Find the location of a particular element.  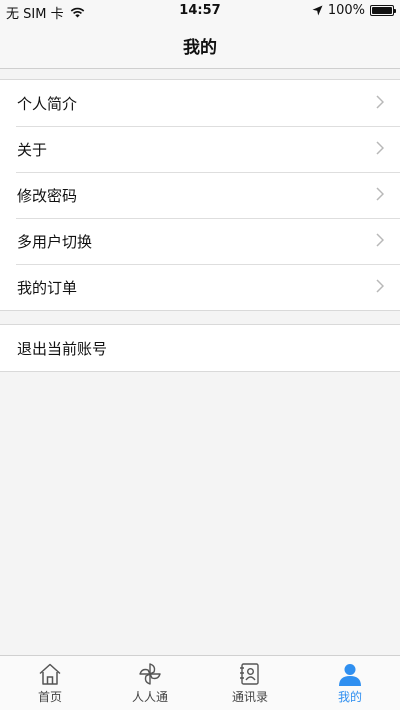

menu-item-label: 修改密码 is located at coordinates (47, 195).